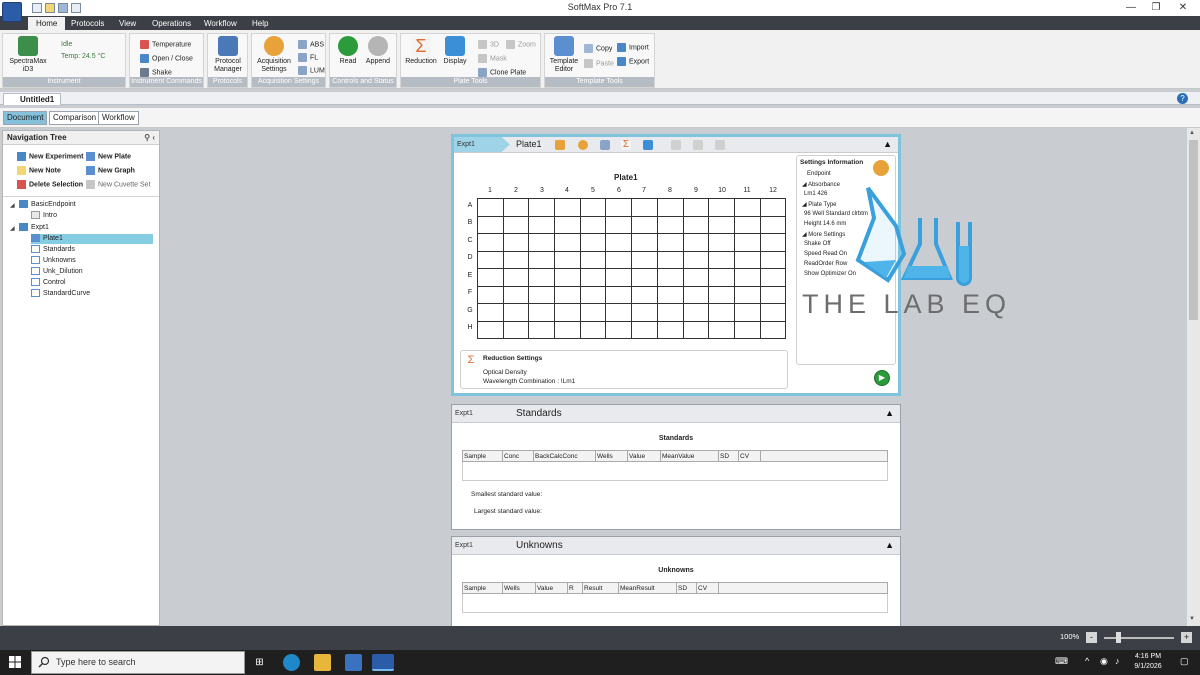 The width and height of the screenshot is (1200, 675). Describe the element at coordinates (15, 662) in the screenshot. I see `windows-start-icon` at that location.